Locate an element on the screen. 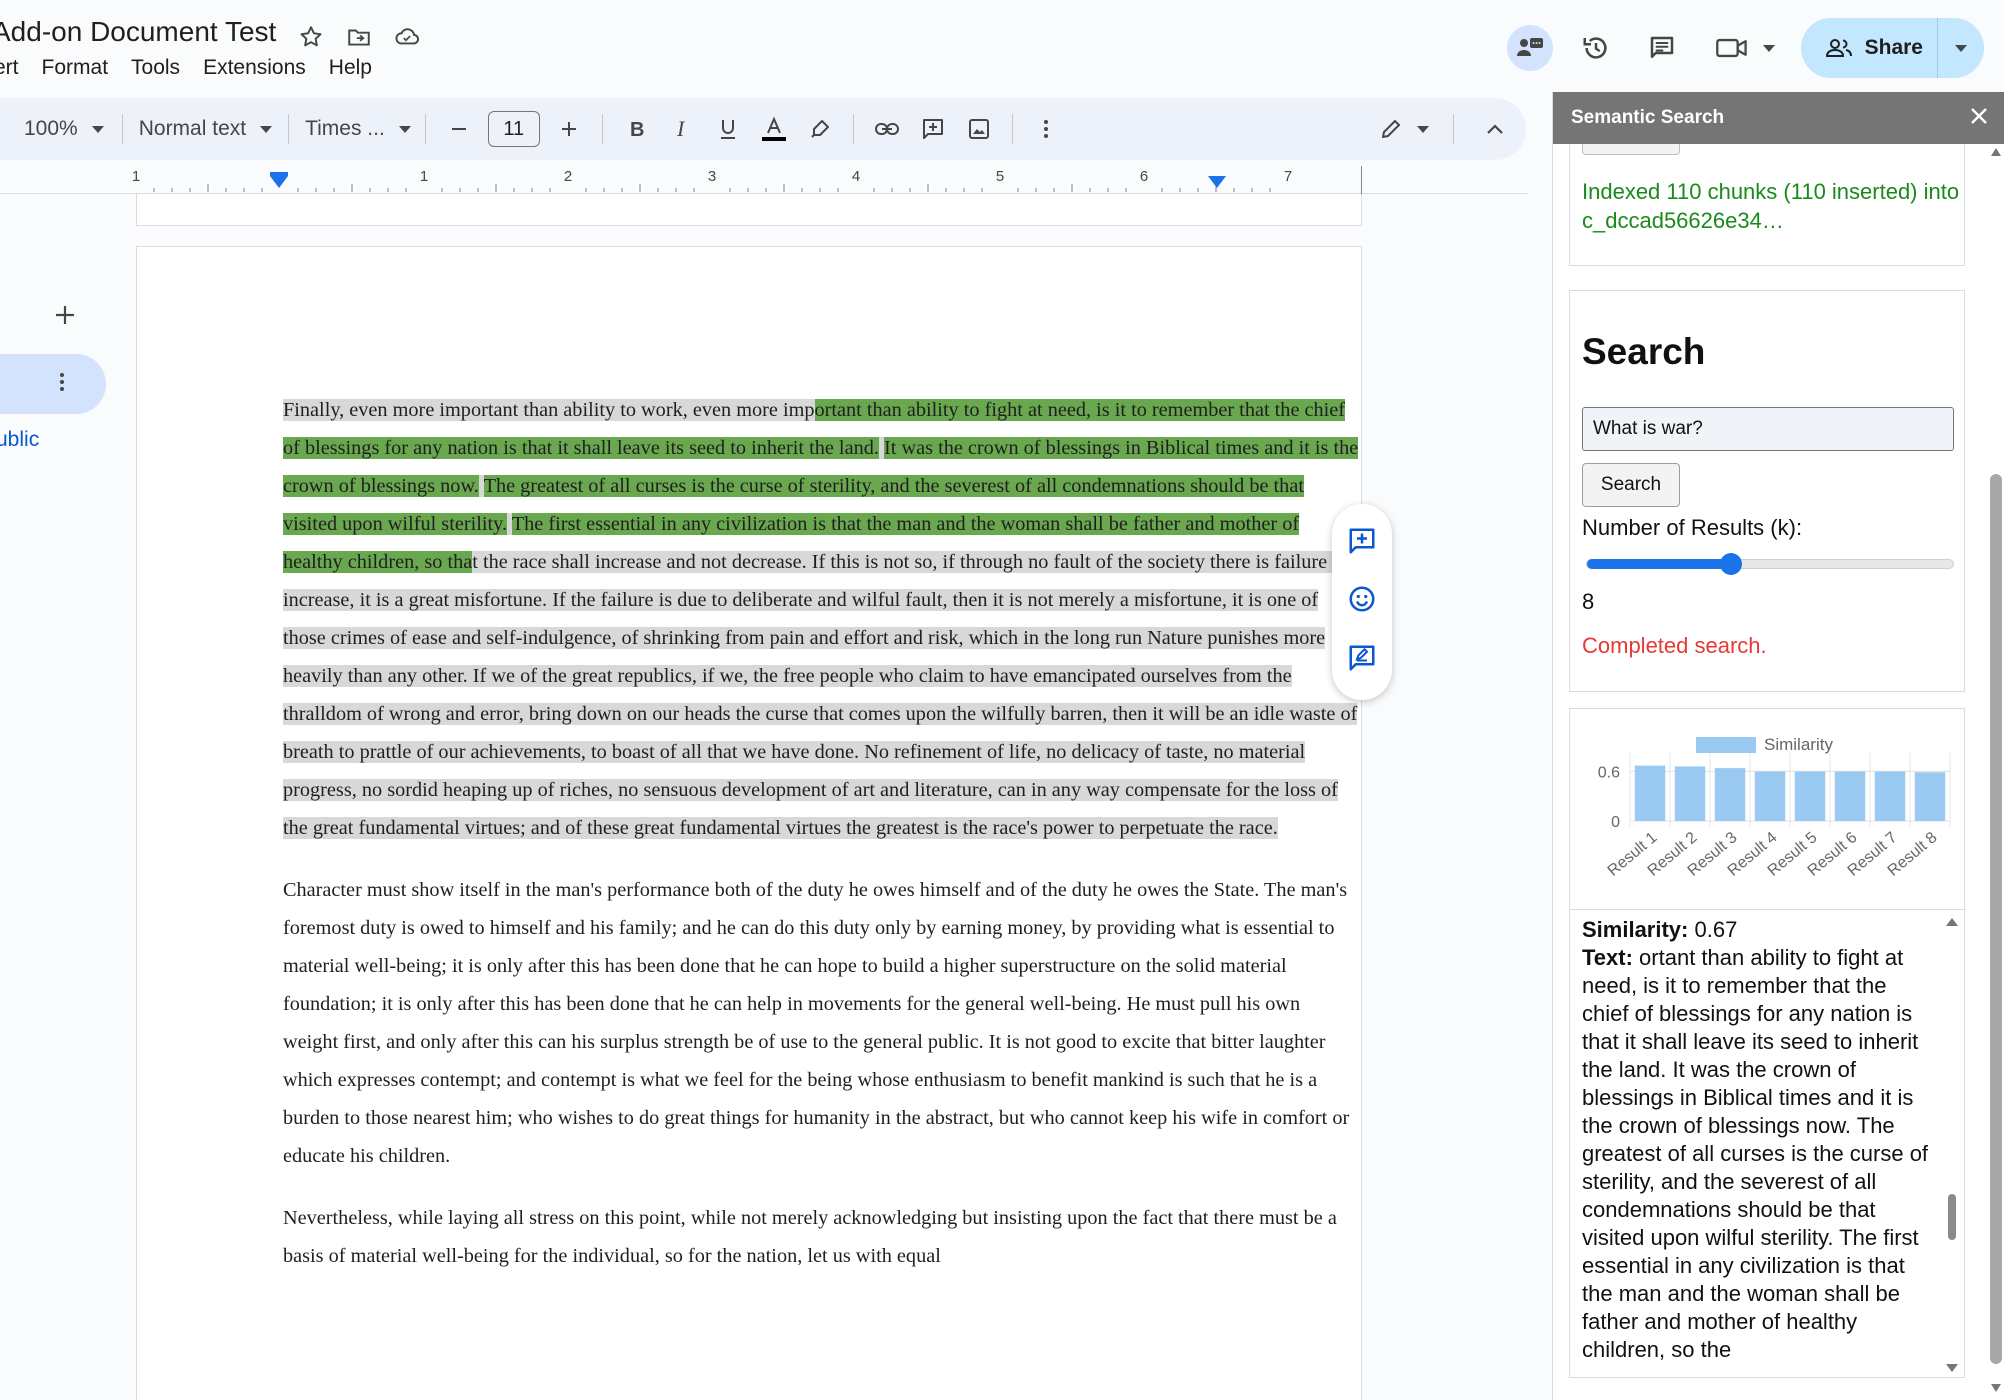 The image size is (2004, 1400). star-icon is located at coordinates (311, 37).